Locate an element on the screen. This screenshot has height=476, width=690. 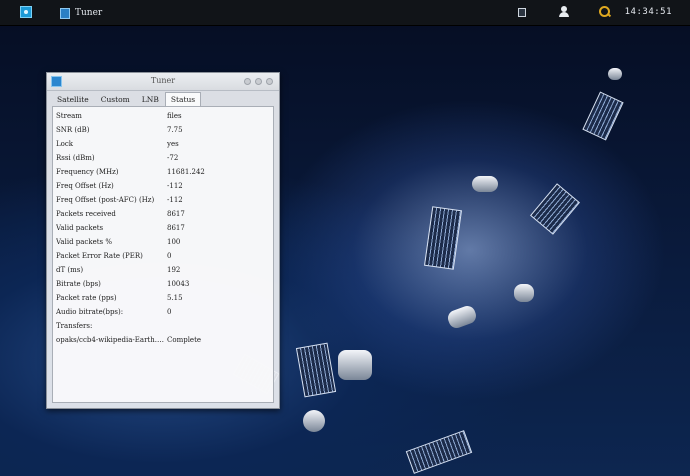
status-key: Transfers: is located at coordinates (74, 326).